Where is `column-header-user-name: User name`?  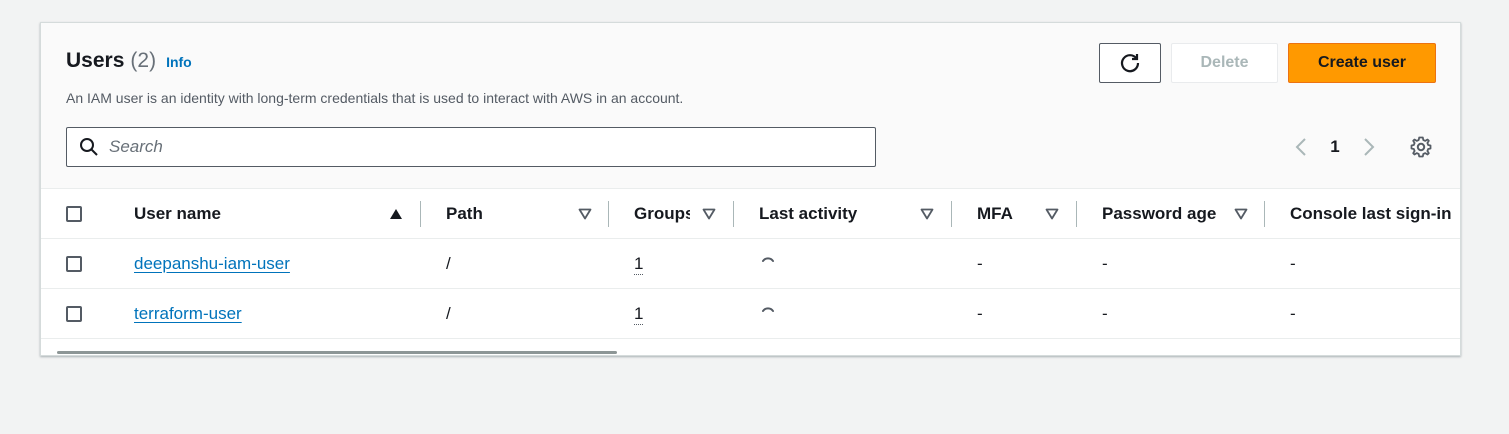 column-header-user-name: User name is located at coordinates (274, 214).